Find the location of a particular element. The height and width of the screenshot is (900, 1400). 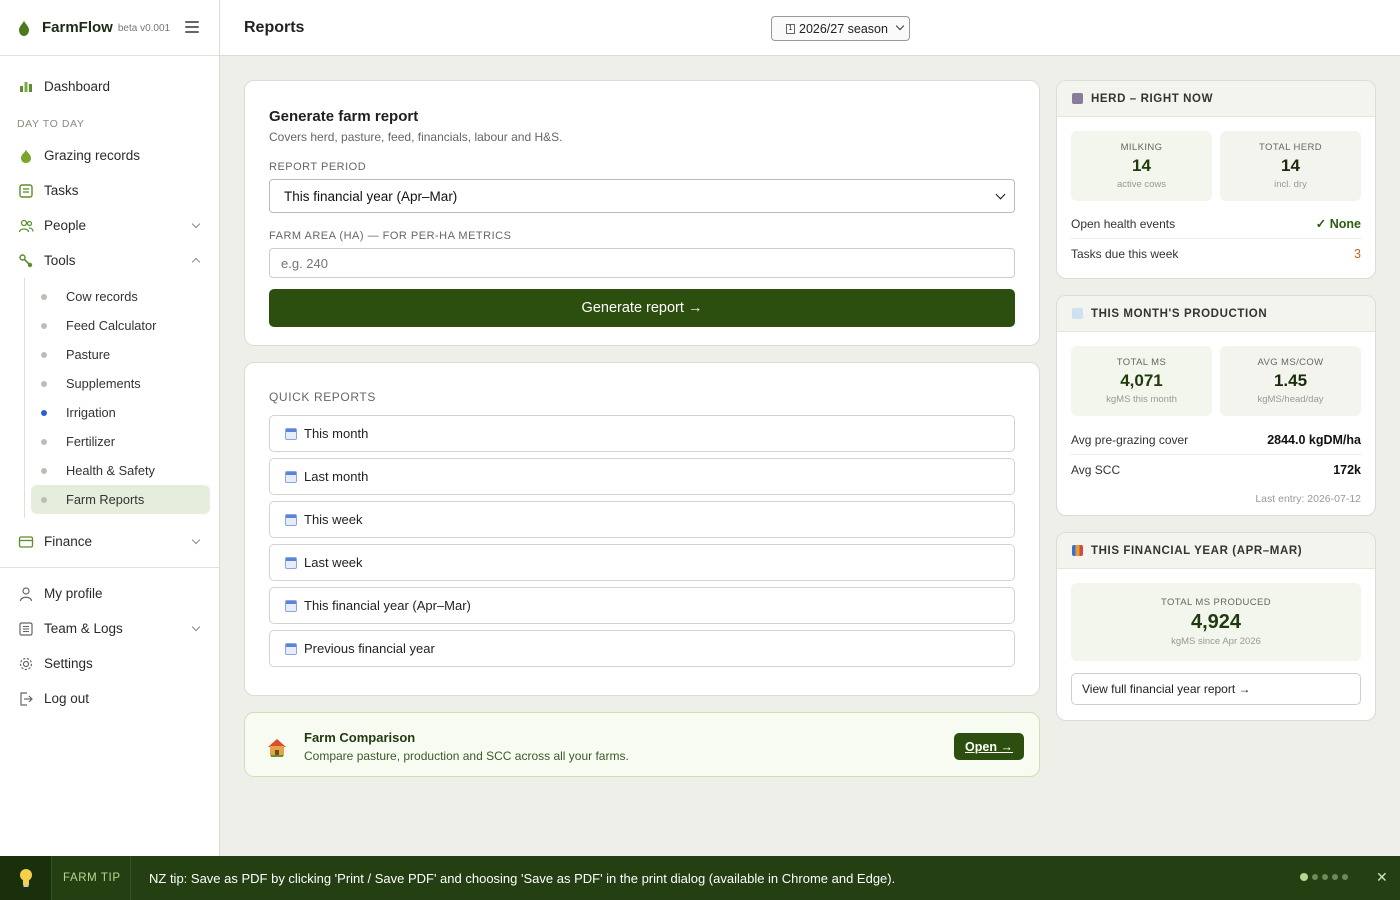

close-icon: ✕ is located at coordinates (1382, 877).